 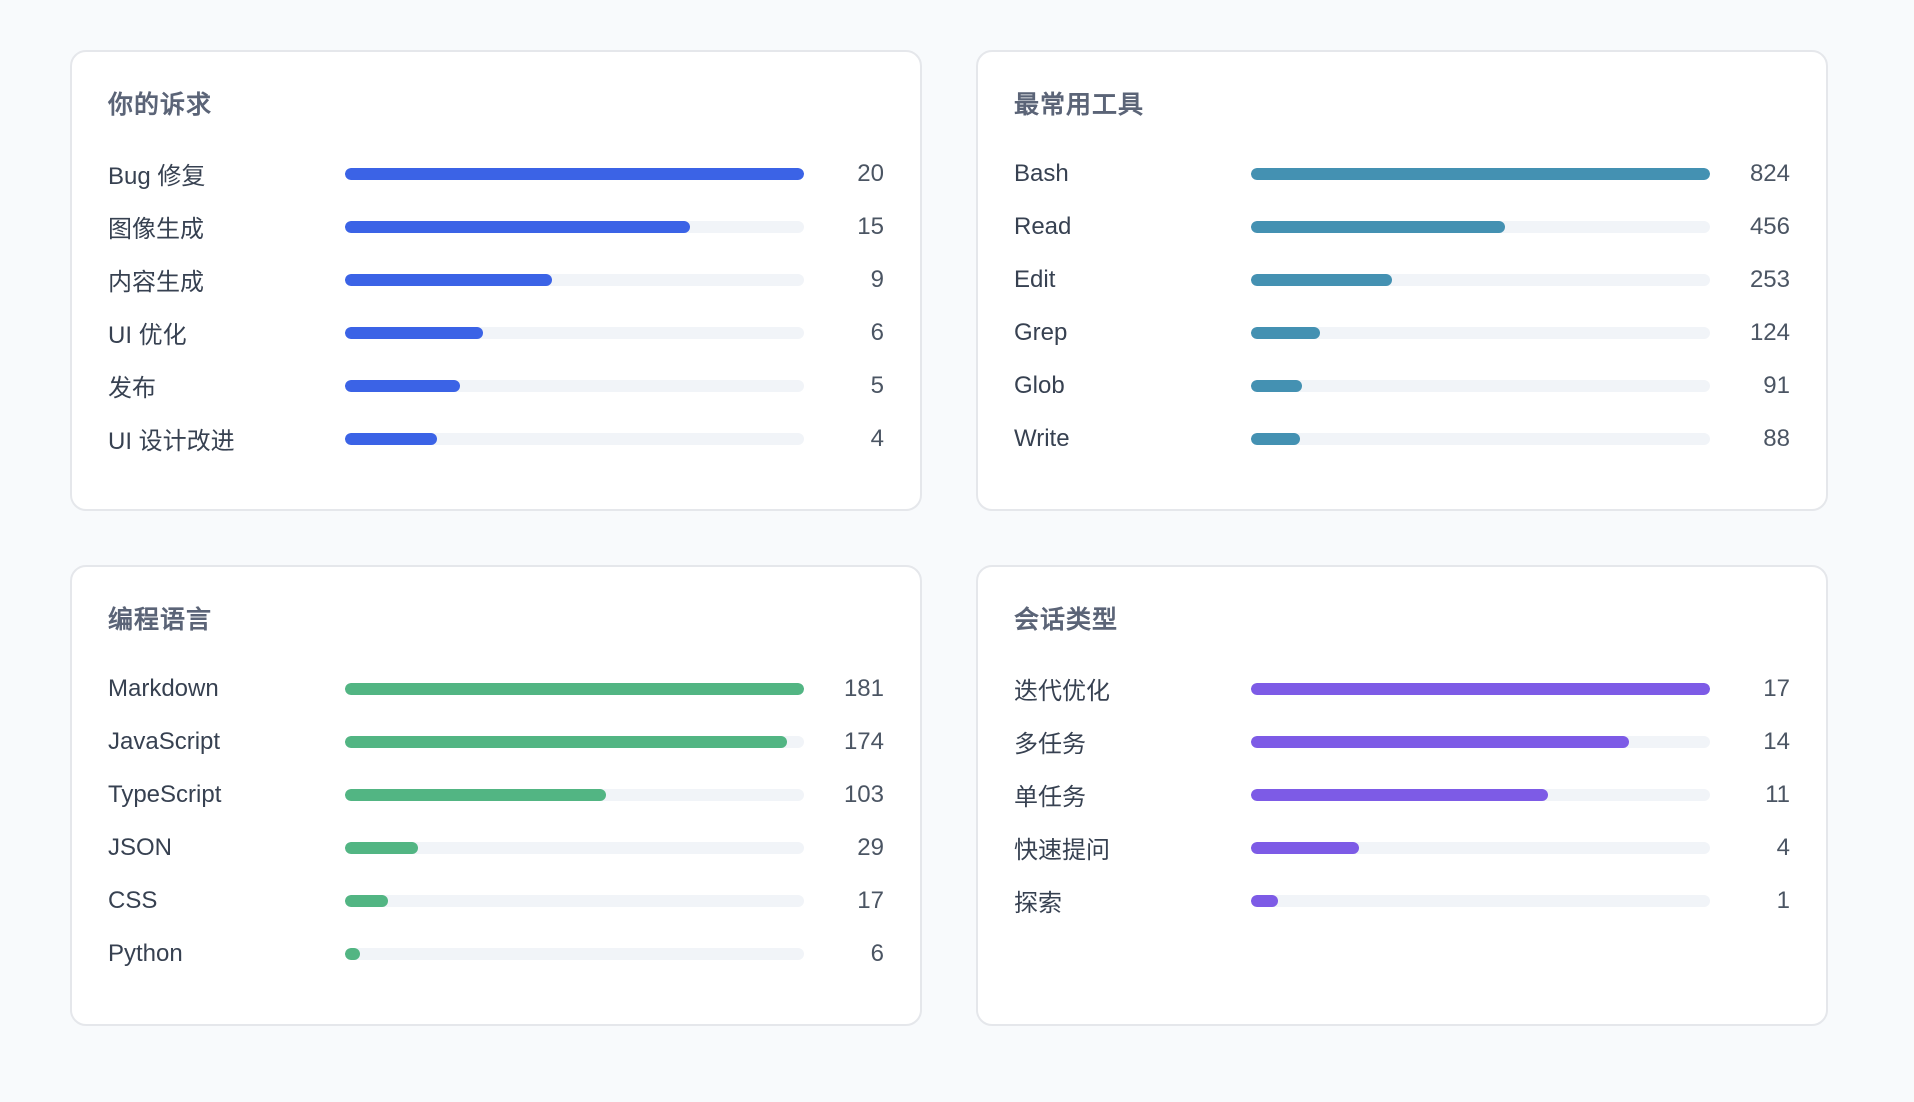 I want to click on bar-label: 内容生成, so click(x=156, y=282).